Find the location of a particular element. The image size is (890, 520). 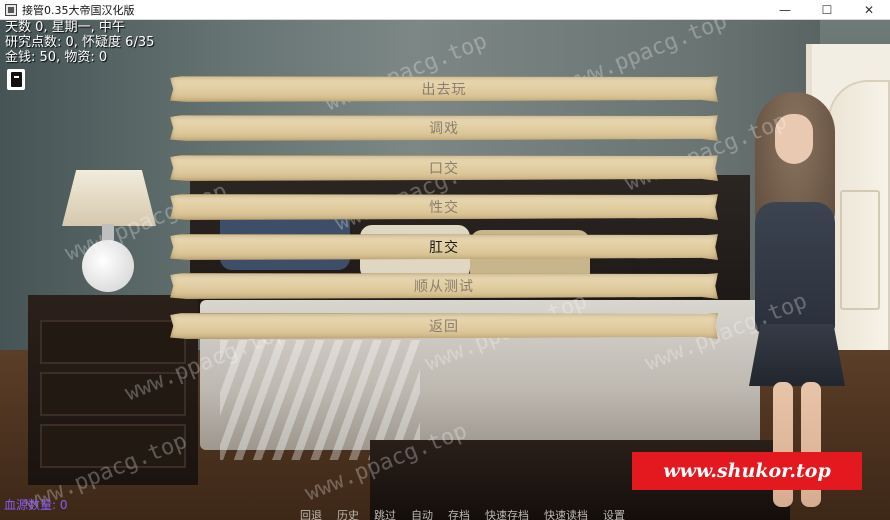

quick-skip: 跳过 is located at coordinates (385, 513).